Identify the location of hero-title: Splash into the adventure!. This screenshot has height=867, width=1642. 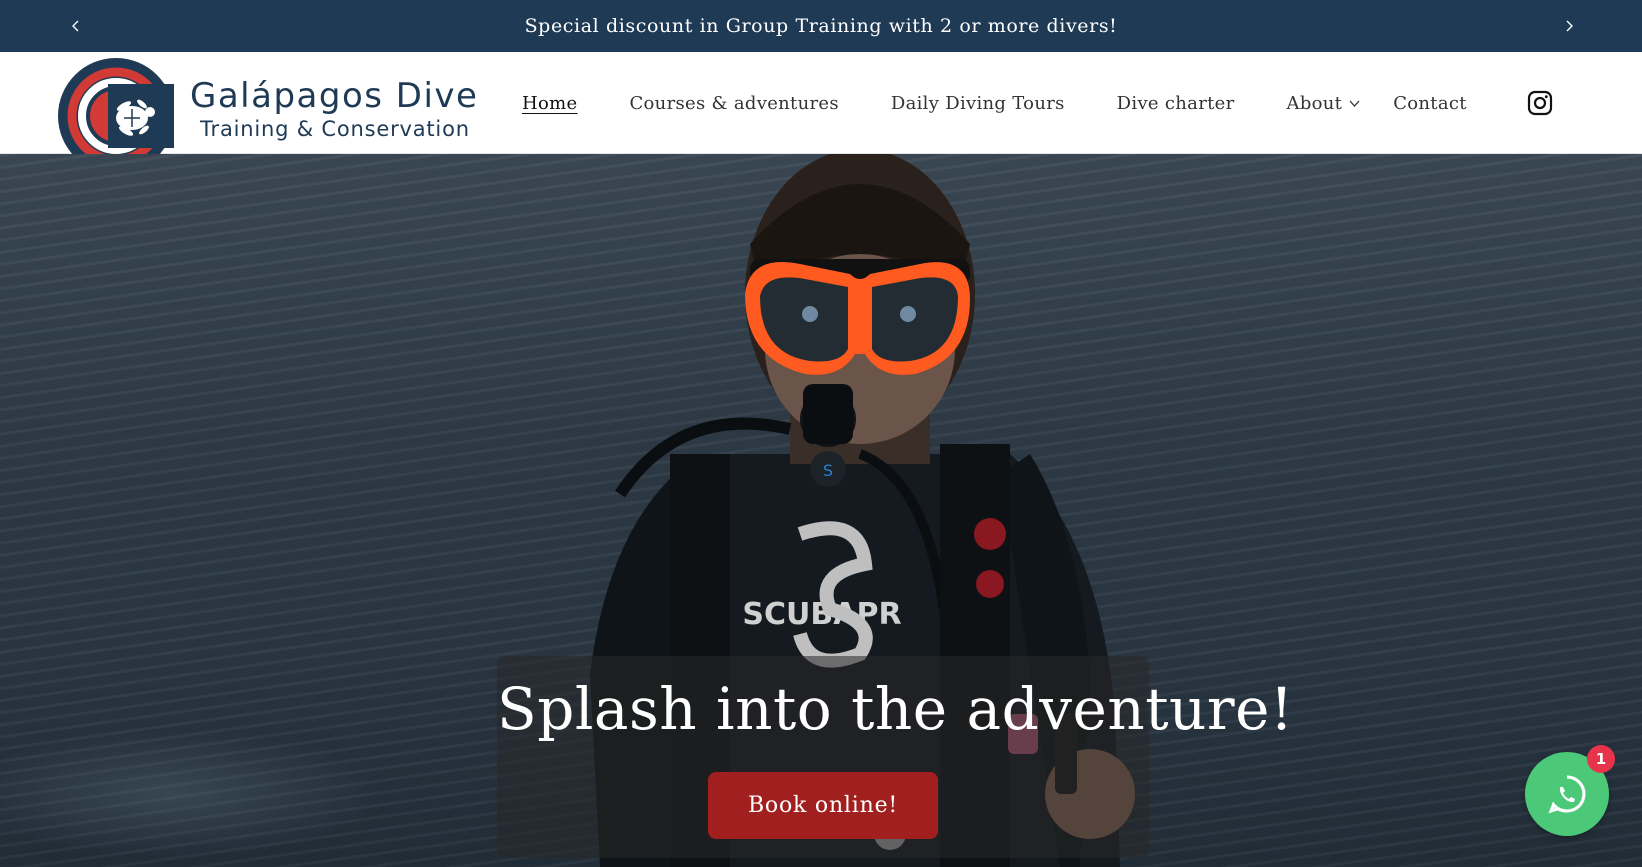
(895, 709).